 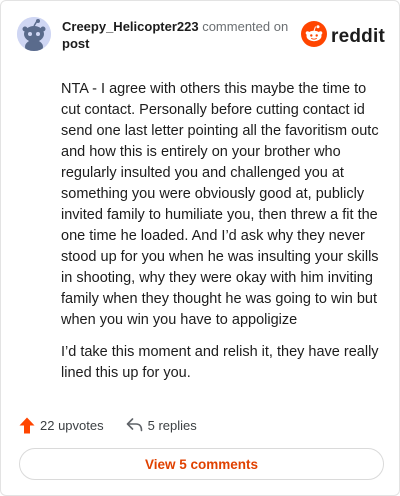 I want to click on comment-meta: Creepy_Helicopter223 commented on post, so click(x=175, y=35).